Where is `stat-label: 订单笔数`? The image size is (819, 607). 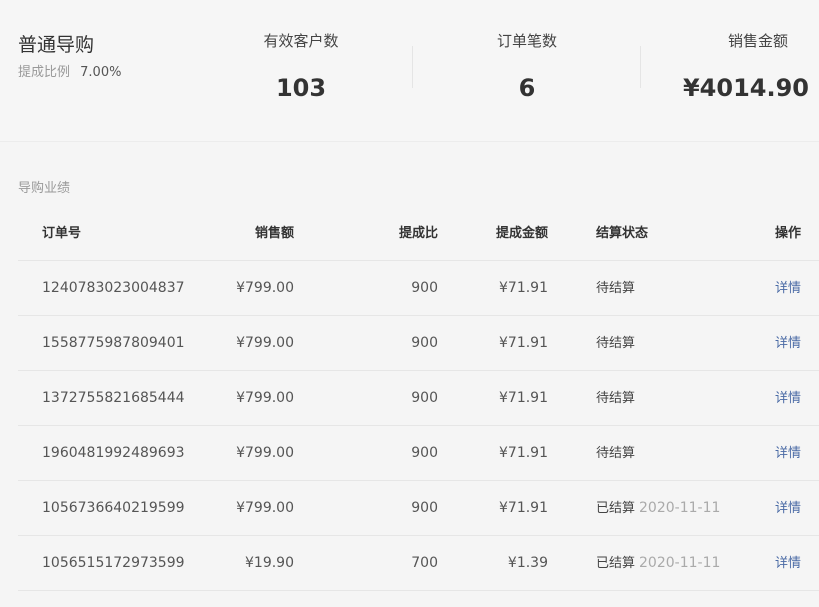 stat-label: 订单笔数 is located at coordinates (526, 41).